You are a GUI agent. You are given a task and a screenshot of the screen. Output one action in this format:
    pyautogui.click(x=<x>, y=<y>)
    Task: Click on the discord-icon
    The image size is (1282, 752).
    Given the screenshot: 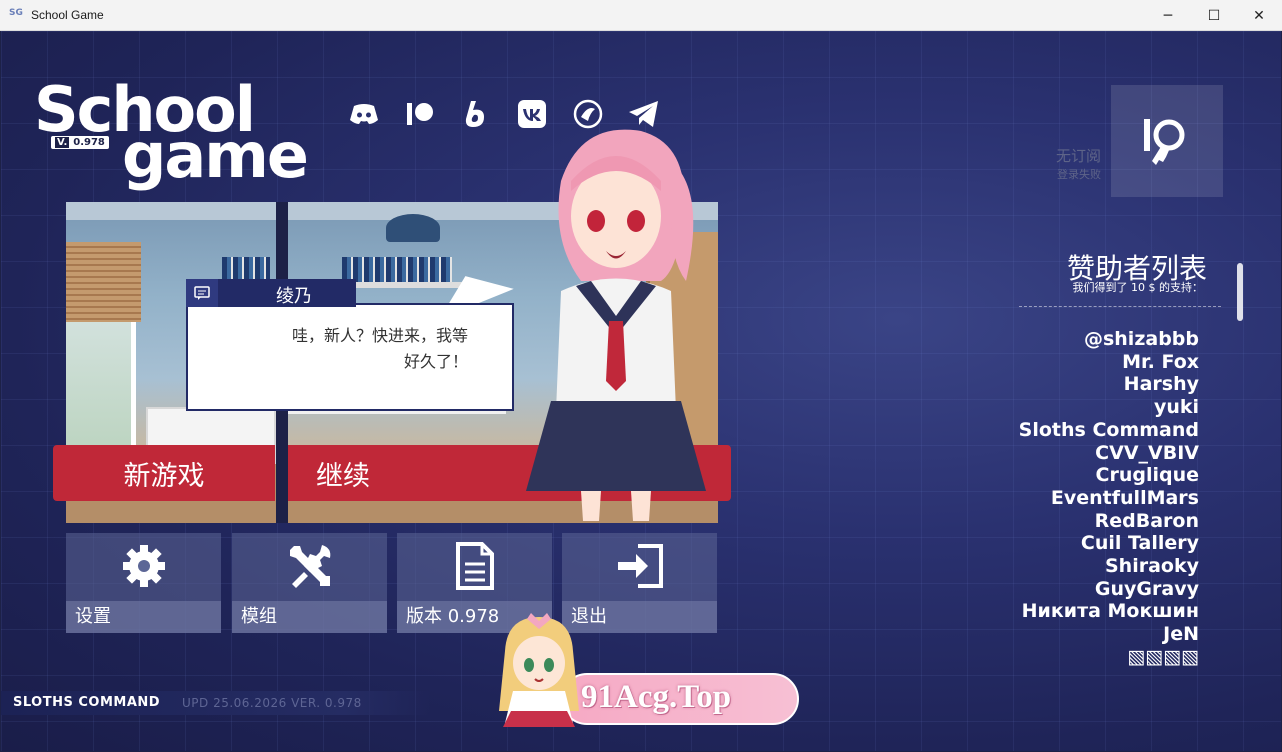 What is the action you would take?
    pyautogui.click(x=364, y=114)
    